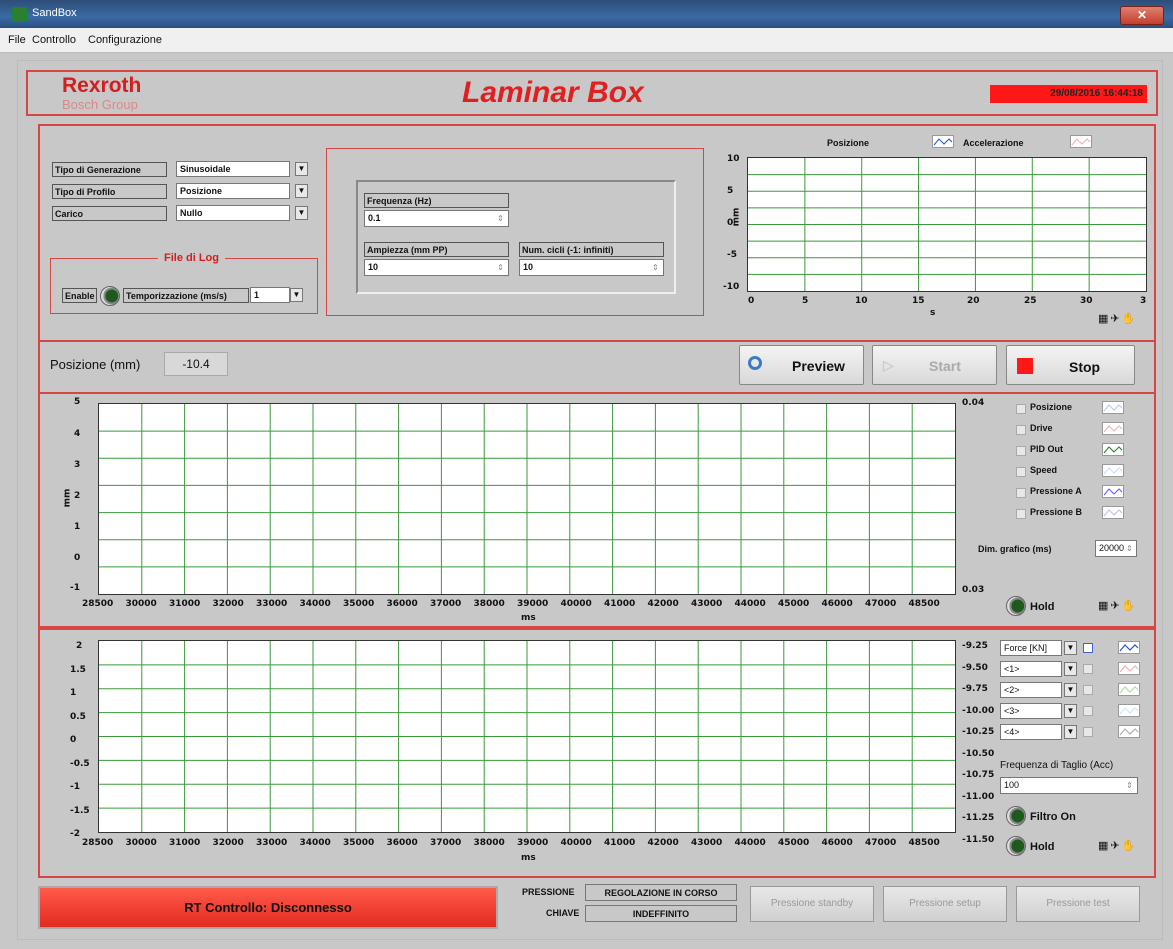 Image resolution: width=1173 pixels, height=949 pixels. Describe the element at coordinates (233, 213) in the screenshot. I see `select-carico: Nullo` at that location.